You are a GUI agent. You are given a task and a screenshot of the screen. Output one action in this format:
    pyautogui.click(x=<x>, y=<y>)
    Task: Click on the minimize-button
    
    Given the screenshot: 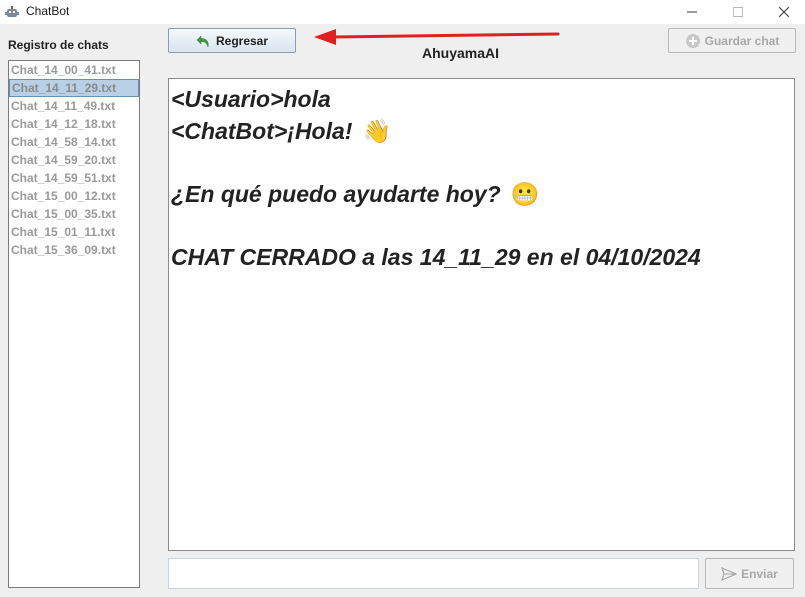 What is the action you would take?
    pyautogui.click(x=692, y=12)
    